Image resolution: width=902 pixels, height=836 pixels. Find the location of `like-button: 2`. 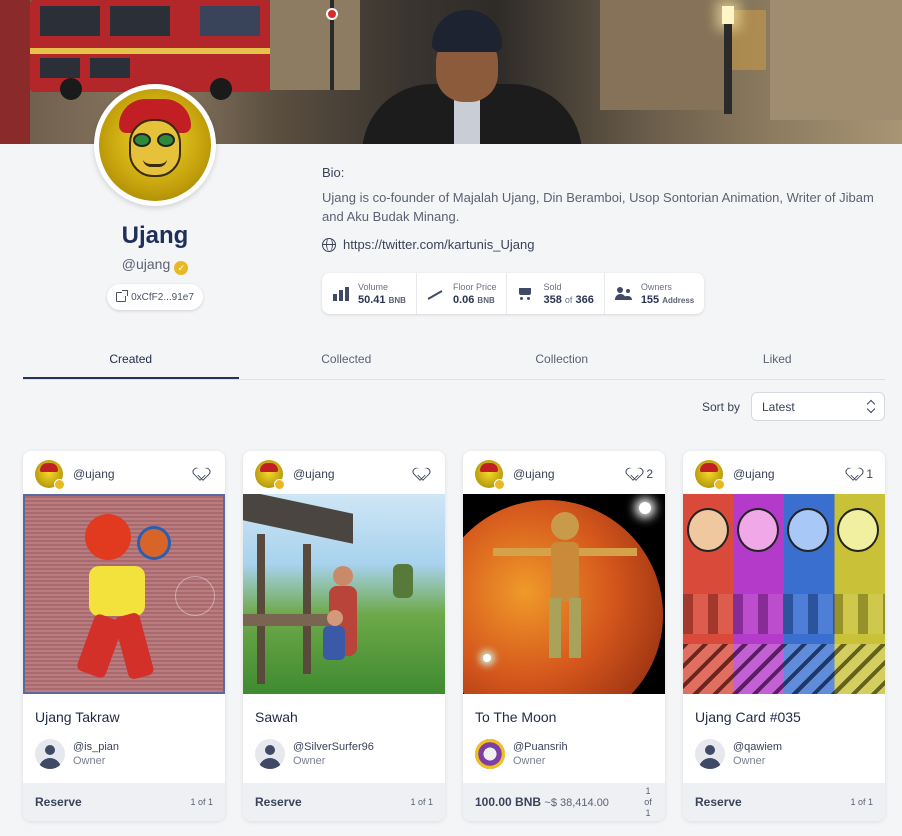

like-button: 2 is located at coordinates (640, 474).